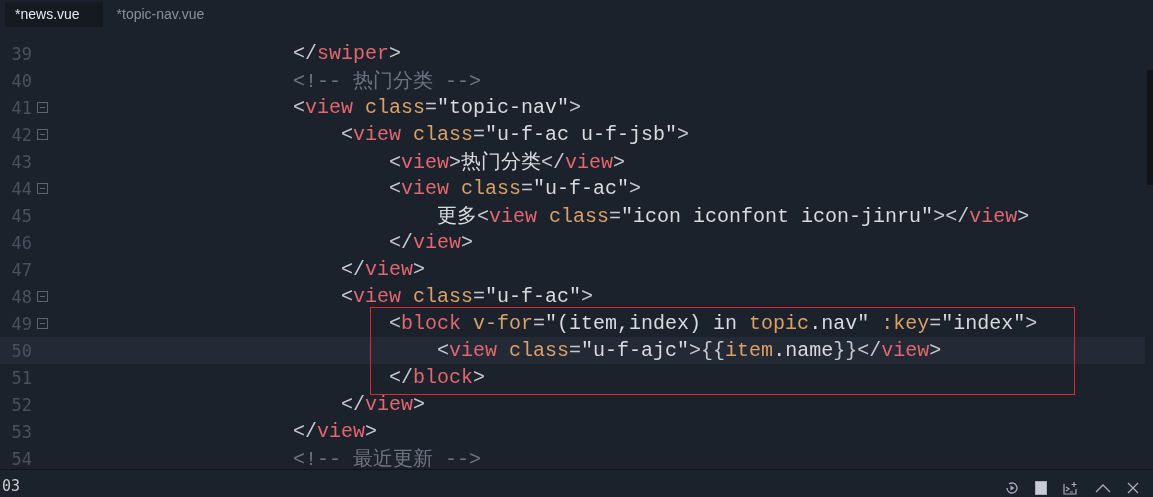  Describe the element at coordinates (167, 14) in the screenshot. I see `file-tab: *topic-nav.vue` at that location.